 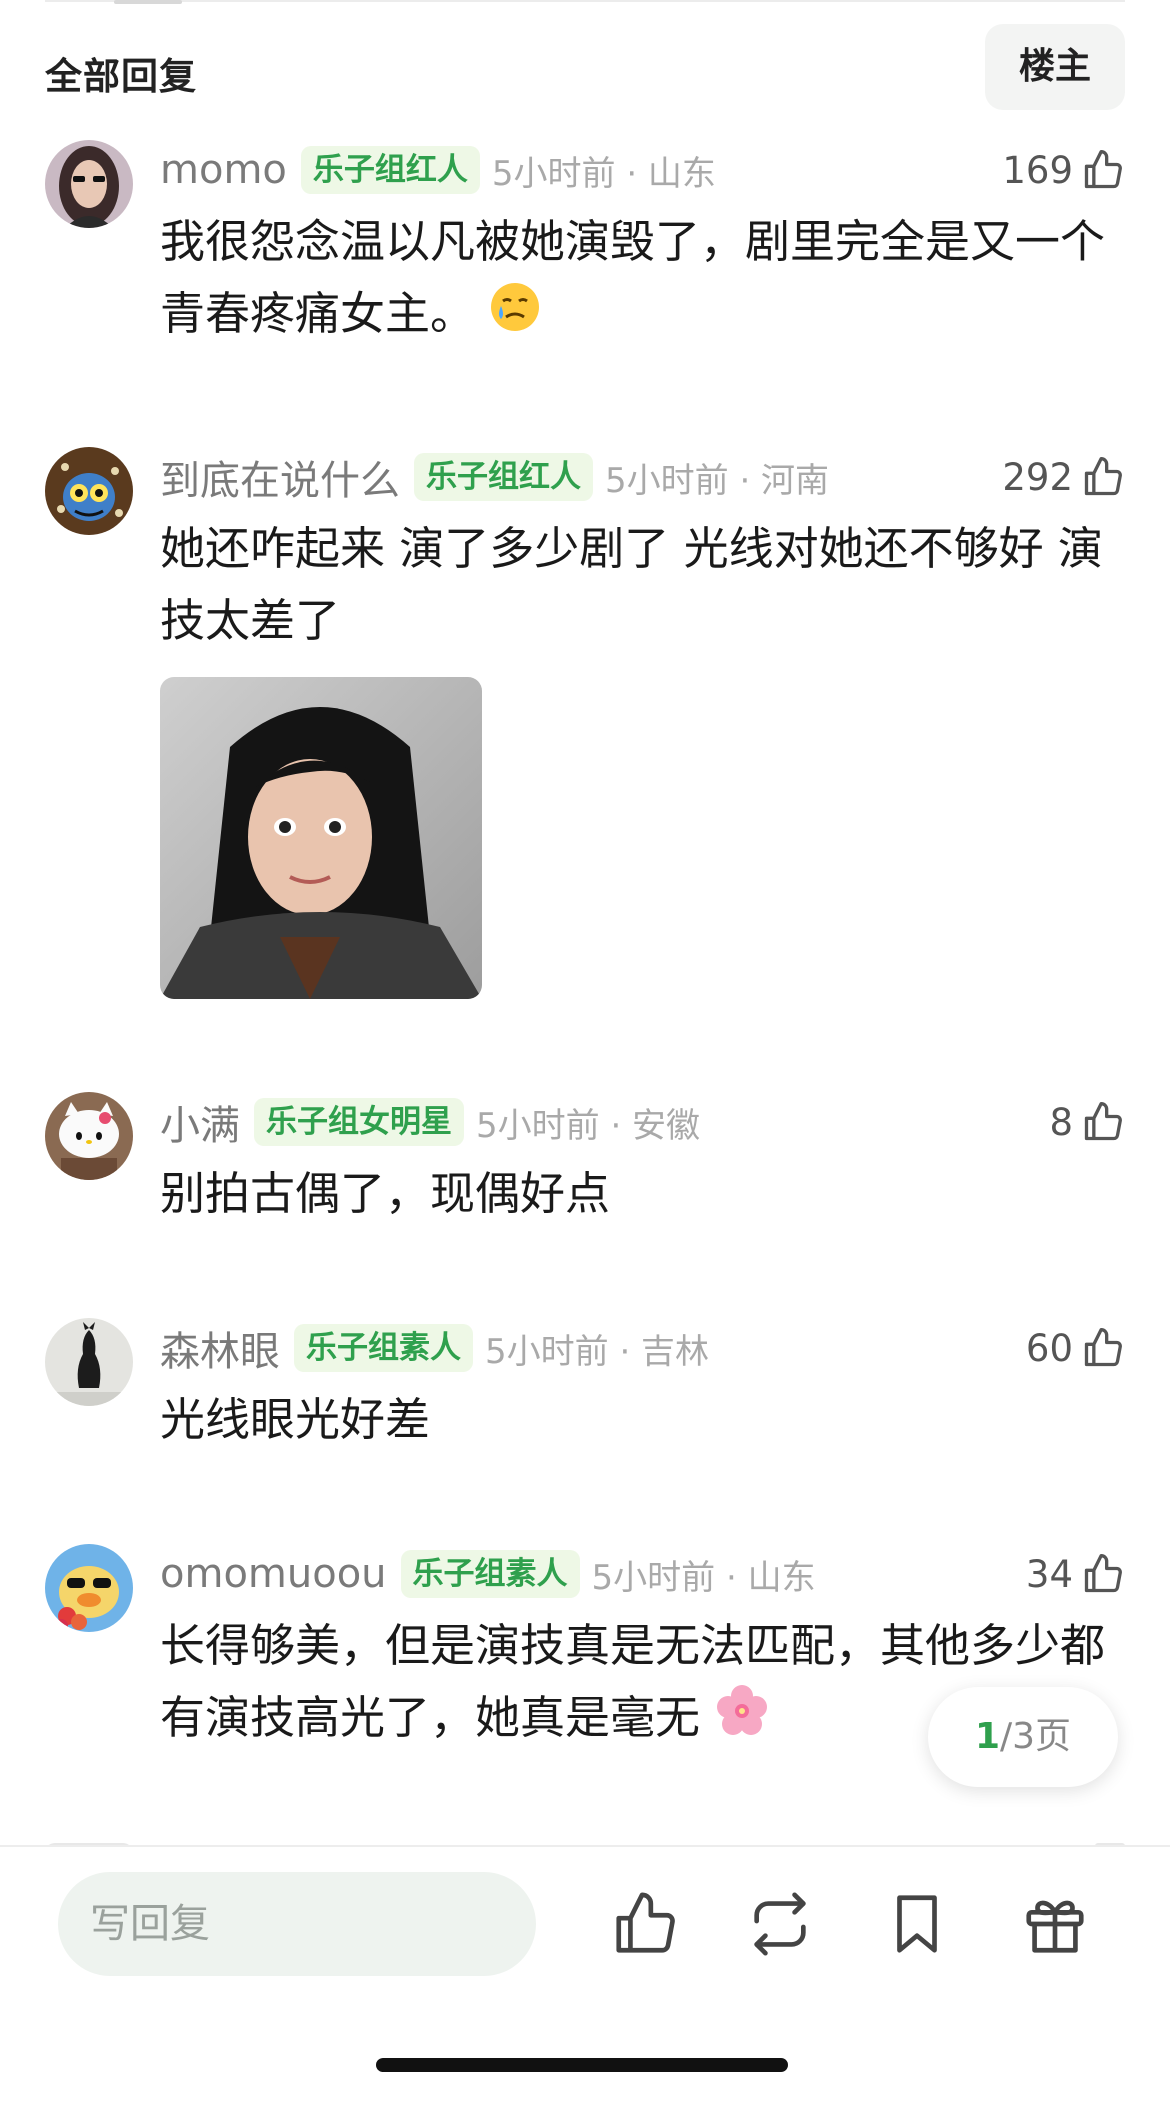 I want to click on comment-meta: 小满 乐子组女明星 5小时前 · 安徽, so click(x=430, y=1122).